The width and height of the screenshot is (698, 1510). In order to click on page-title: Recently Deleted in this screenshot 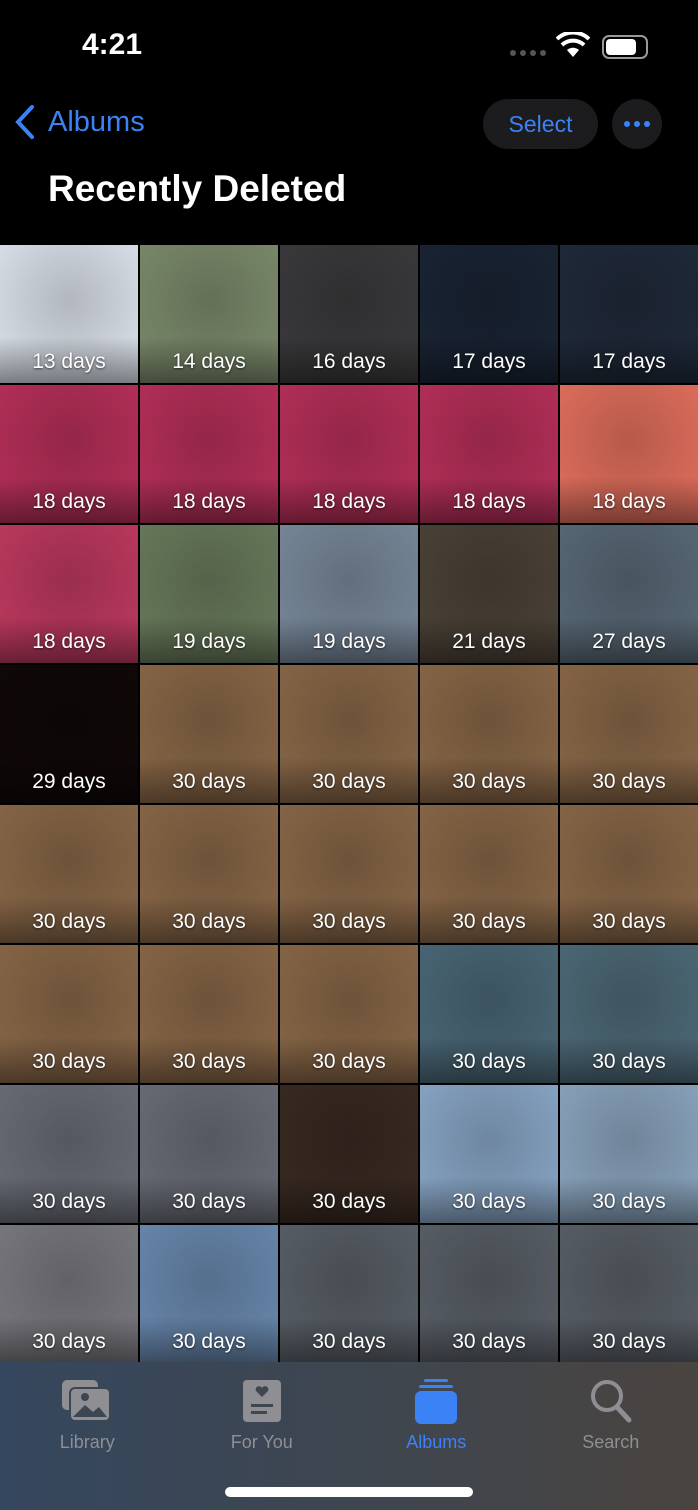, I will do `click(197, 188)`.